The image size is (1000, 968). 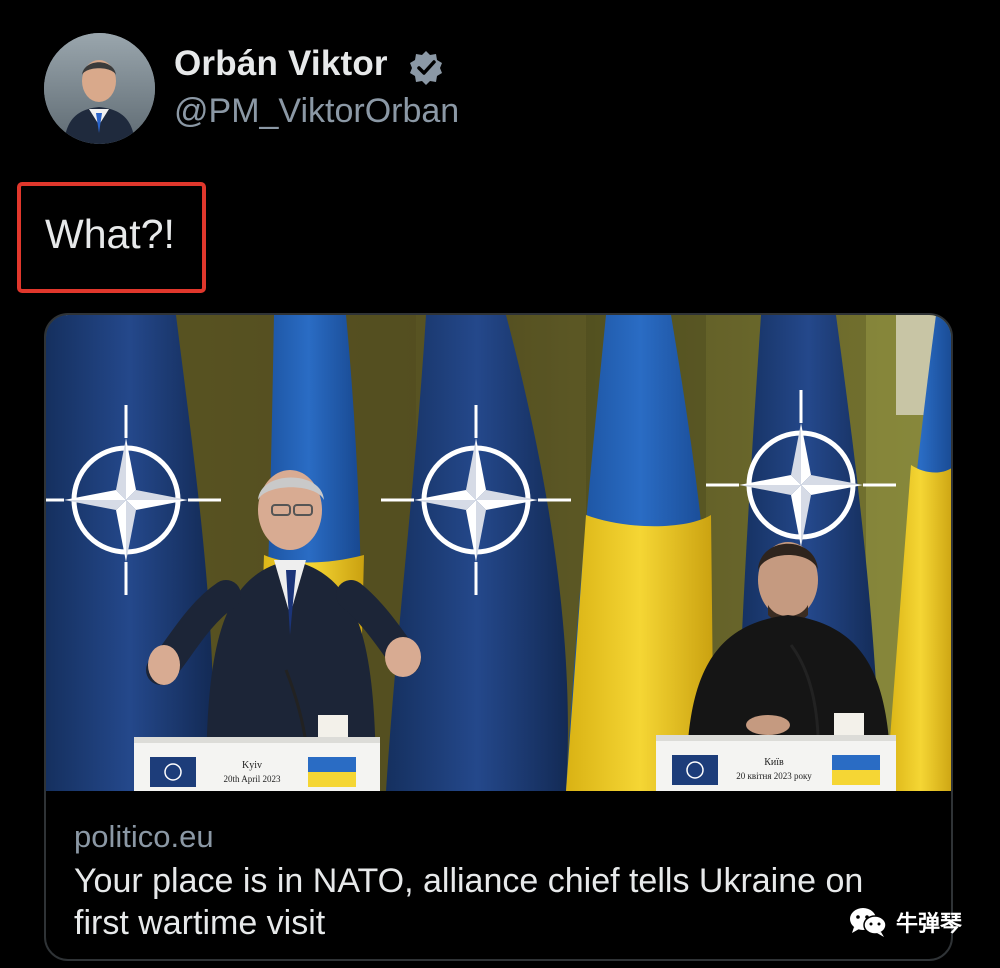 I want to click on watermark: 牛弹琴, so click(x=905, y=922).